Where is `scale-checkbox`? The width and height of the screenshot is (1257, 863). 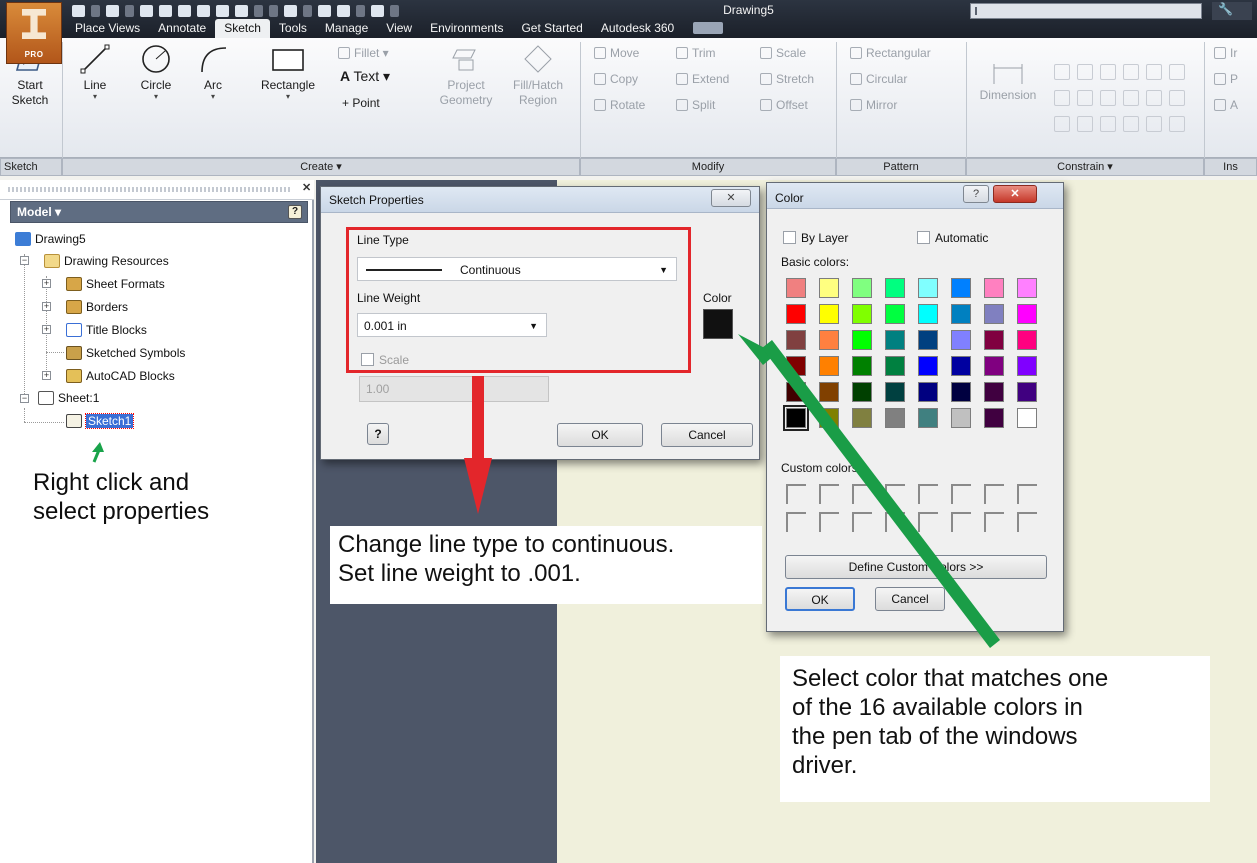
scale-checkbox is located at coordinates (367, 359).